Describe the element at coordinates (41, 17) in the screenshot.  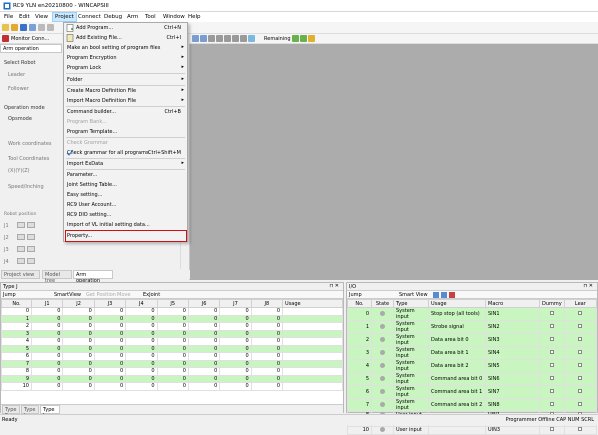
I see `menu-view: View` at that location.